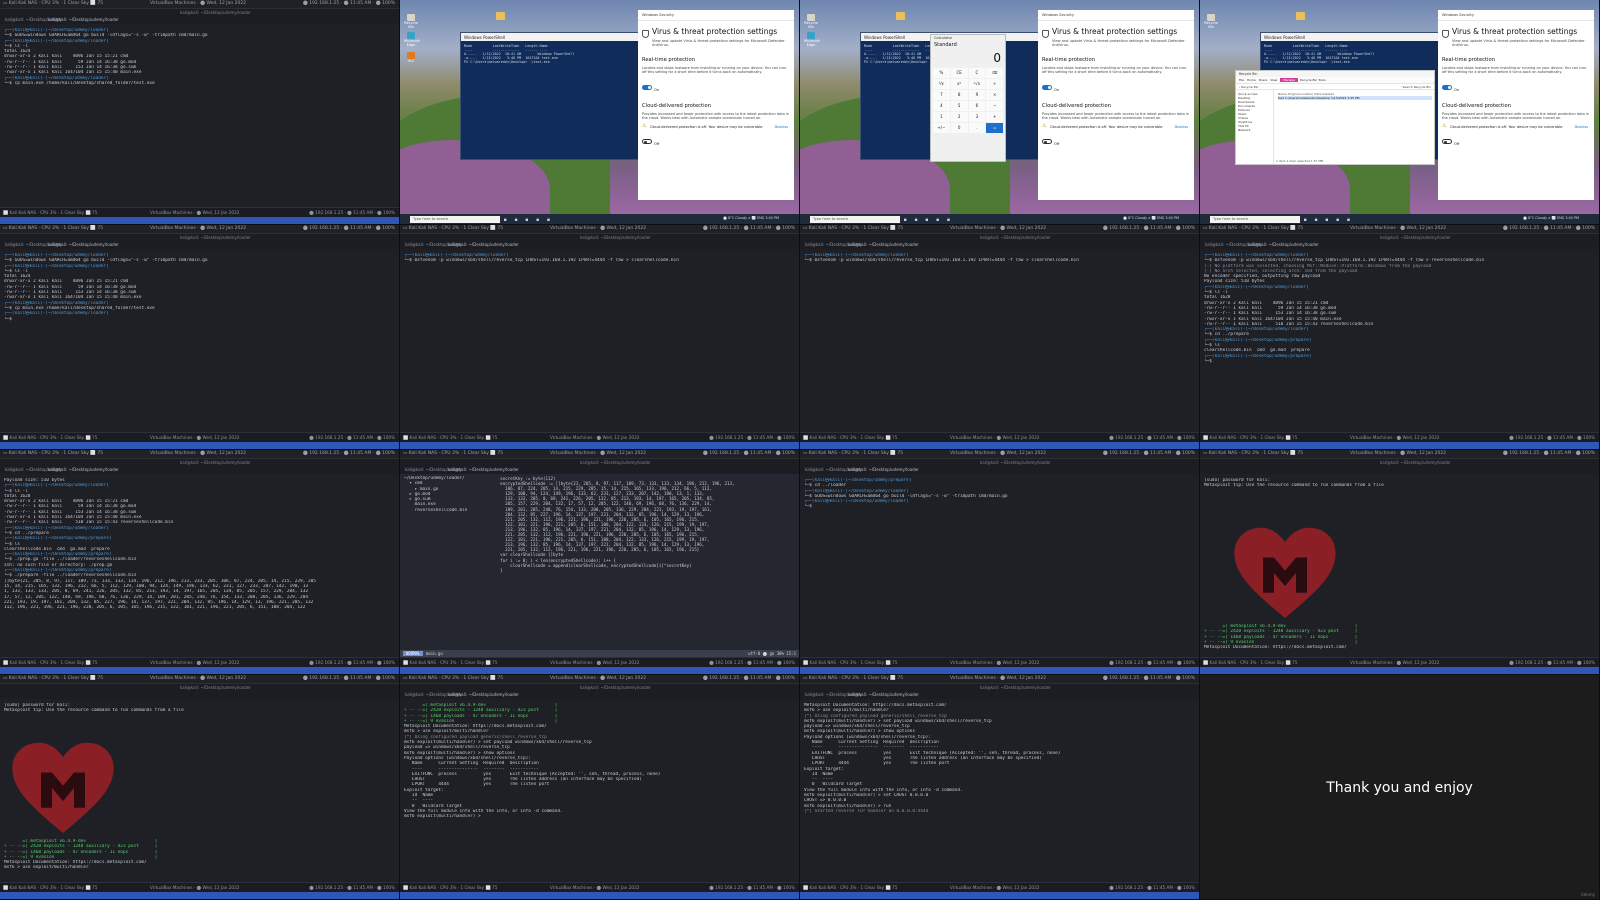  I want to click on calculator-key: 2, so click(959, 117).